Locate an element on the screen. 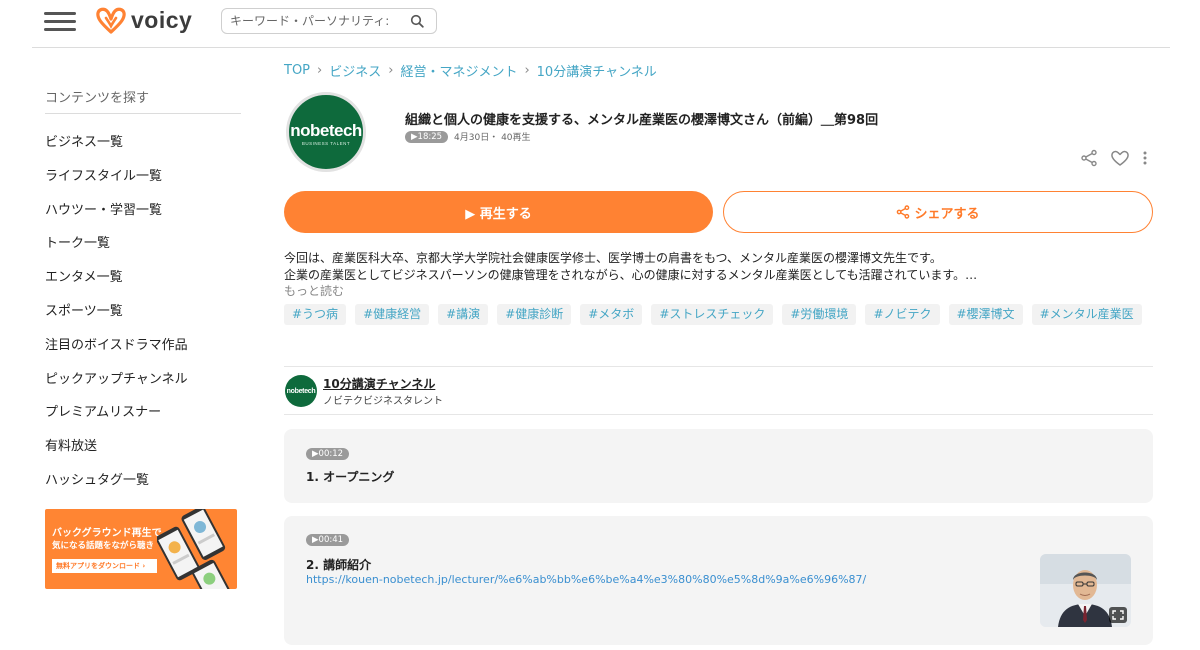  app-download-banner: バックグラウンド再生で 気になる話題をながら聴き 無料アプリをダウンロード › is located at coordinates (141, 549).